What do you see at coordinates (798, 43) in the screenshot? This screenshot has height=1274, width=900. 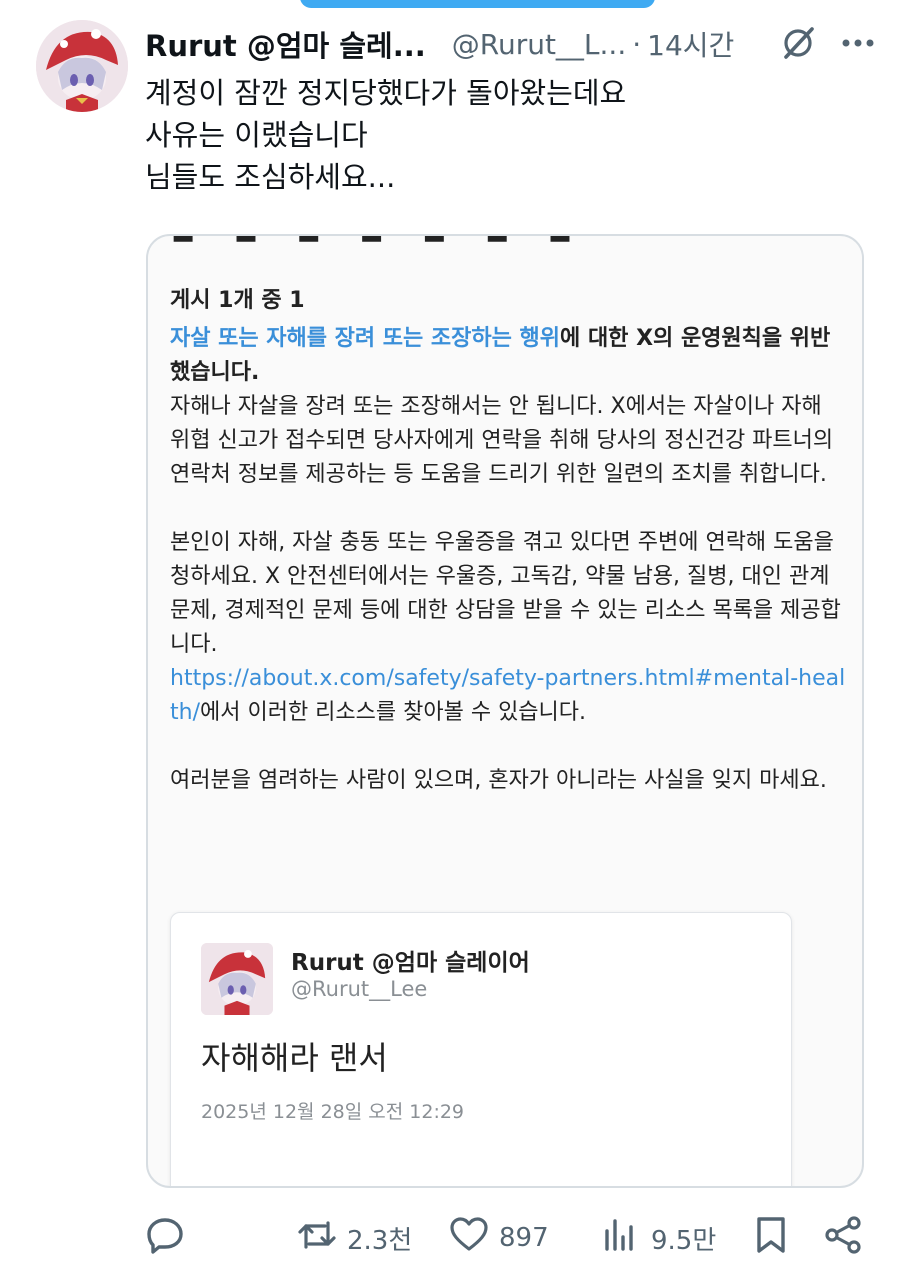 I see `grok-icon` at bounding box center [798, 43].